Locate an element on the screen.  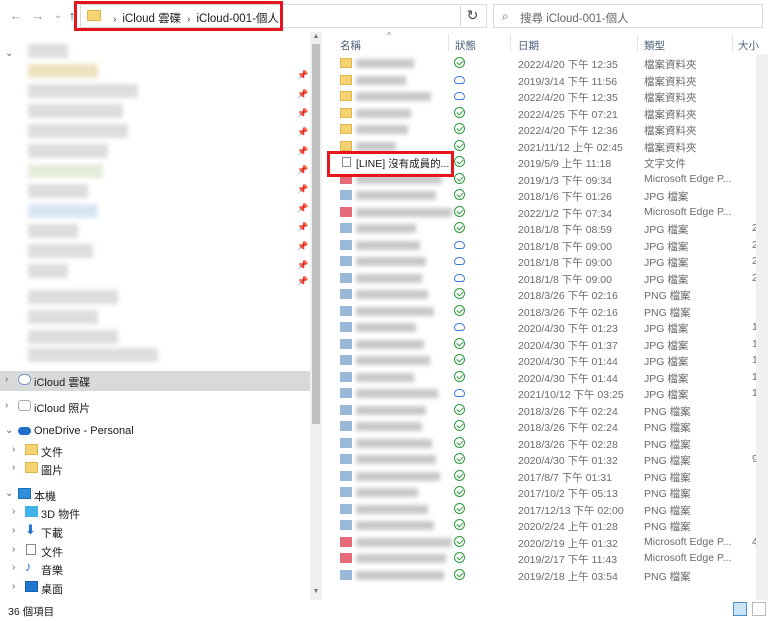
refresh-button: ↻ is located at coordinates (472, 16).